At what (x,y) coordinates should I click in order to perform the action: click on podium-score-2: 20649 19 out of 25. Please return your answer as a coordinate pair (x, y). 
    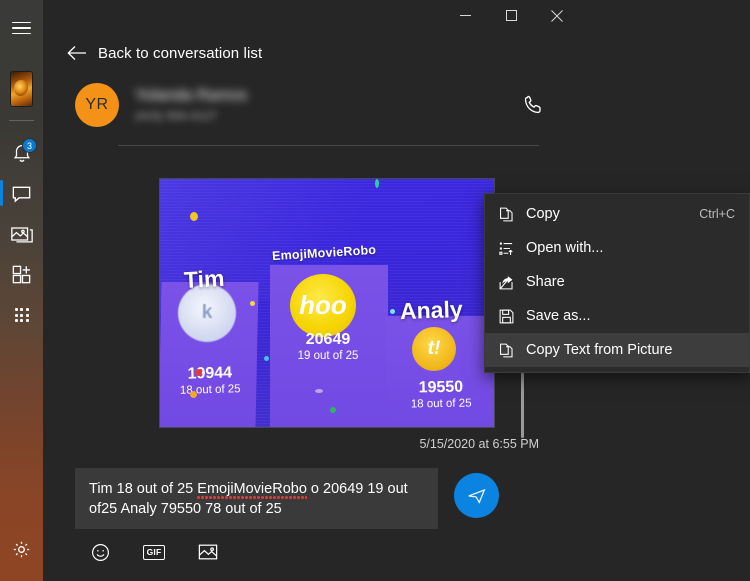
    Looking at the image, I should click on (328, 346).